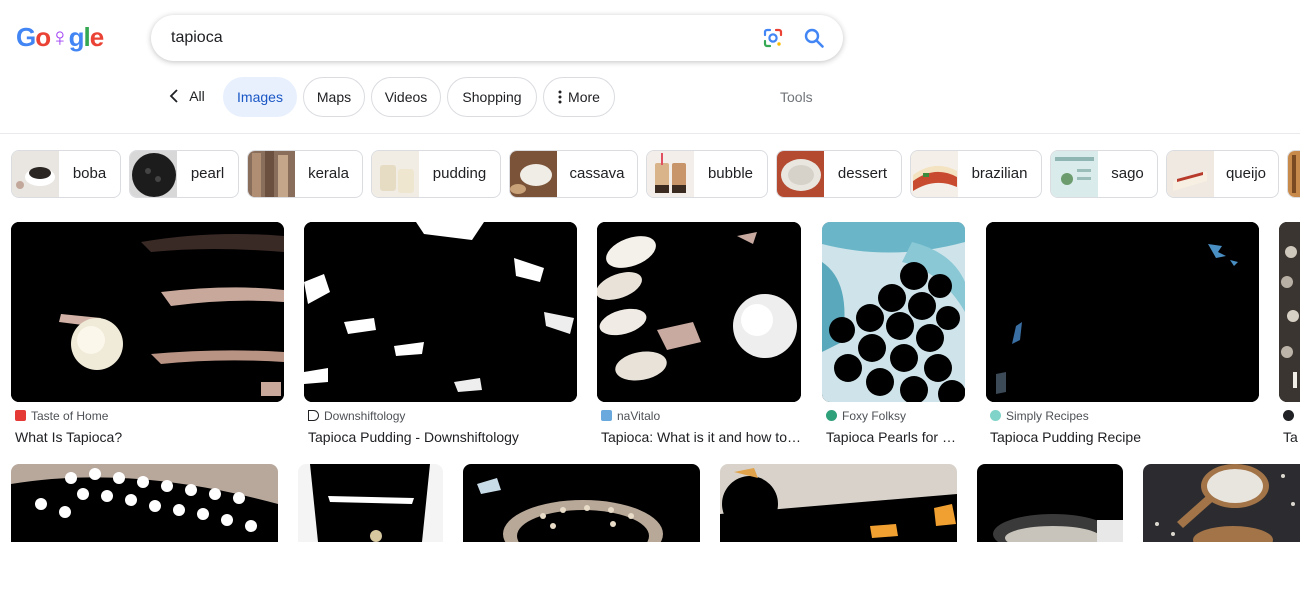  What do you see at coordinates (173, 96) in the screenshot?
I see `chevron-left-icon` at bounding box center [173, 96].